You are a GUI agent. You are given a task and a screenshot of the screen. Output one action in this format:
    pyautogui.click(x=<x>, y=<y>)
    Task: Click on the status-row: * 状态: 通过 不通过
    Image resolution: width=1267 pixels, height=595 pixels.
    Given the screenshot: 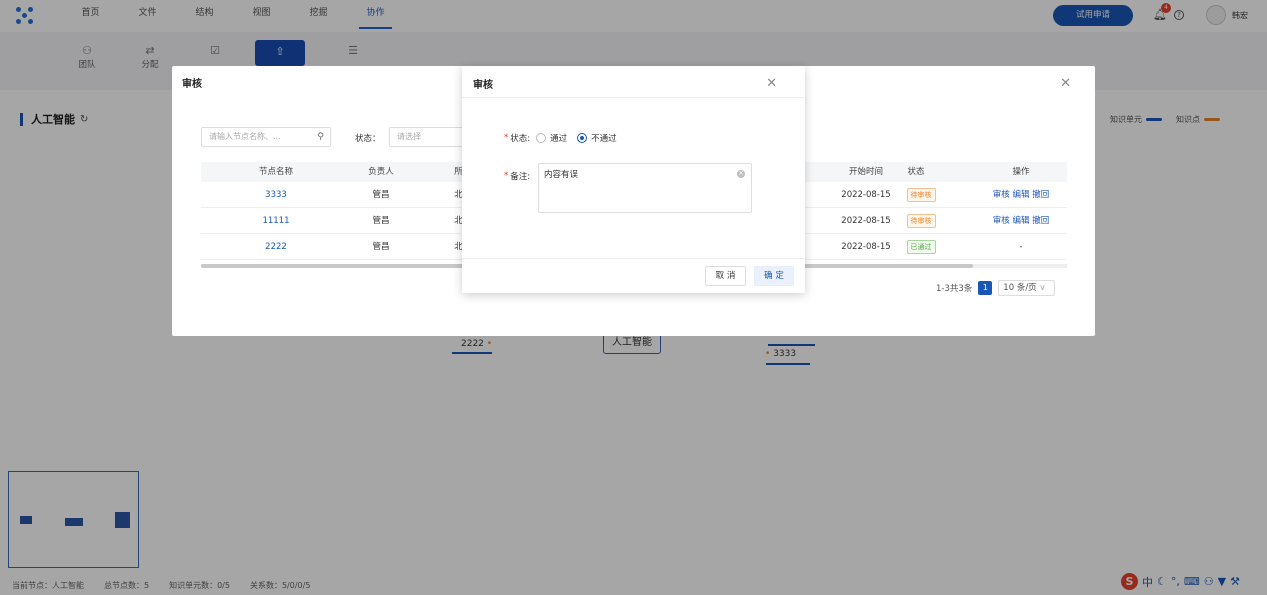 What is the action you would take?
    pyautogui.click(x=560, y=138)
    